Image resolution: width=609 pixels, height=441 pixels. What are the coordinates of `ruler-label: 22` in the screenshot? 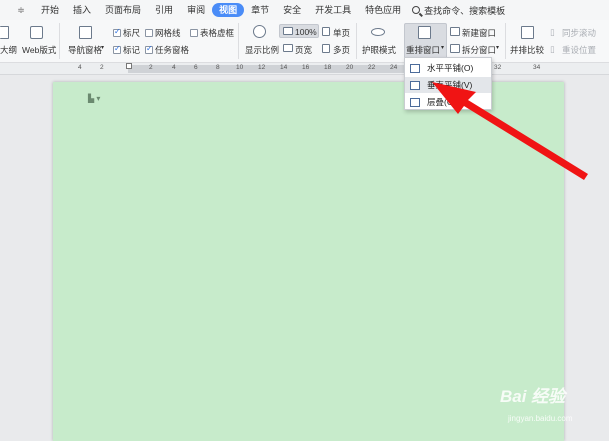 It's located at (372, 67).